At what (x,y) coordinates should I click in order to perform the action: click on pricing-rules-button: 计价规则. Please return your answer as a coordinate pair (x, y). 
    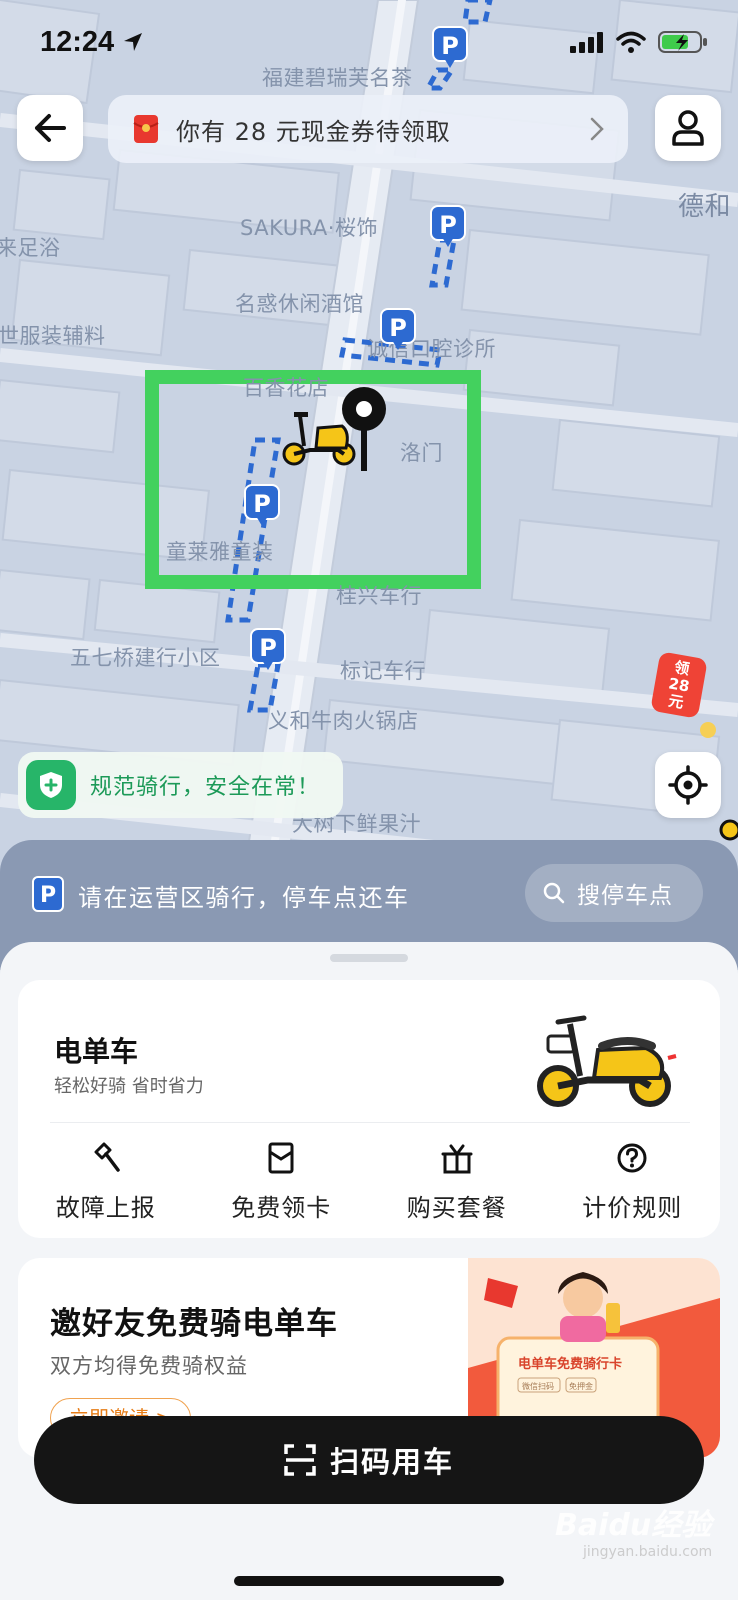
    Looking at the image, I should click on (633, 1181).